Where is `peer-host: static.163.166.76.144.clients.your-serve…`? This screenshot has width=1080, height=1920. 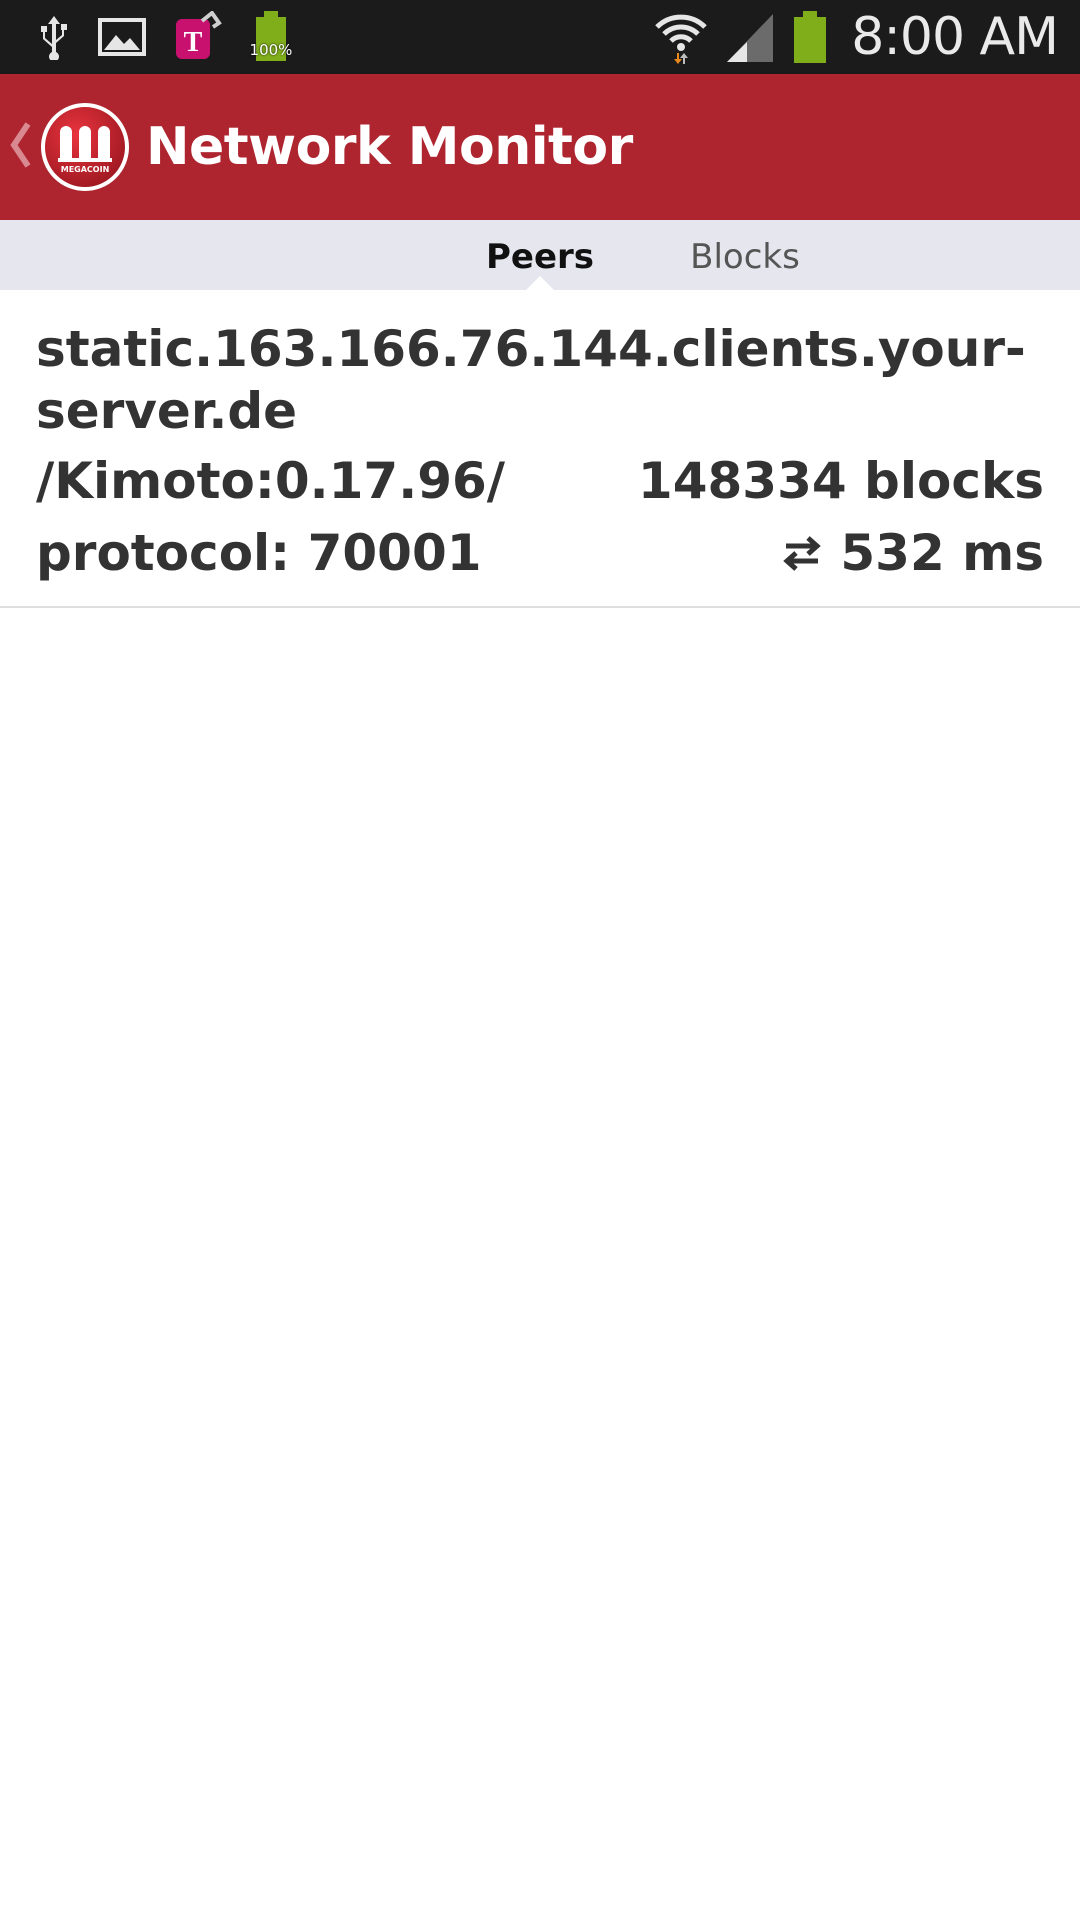 peer-host: static.163.166.76.144.clients.your-serve… is located at coordinates (531, 380).